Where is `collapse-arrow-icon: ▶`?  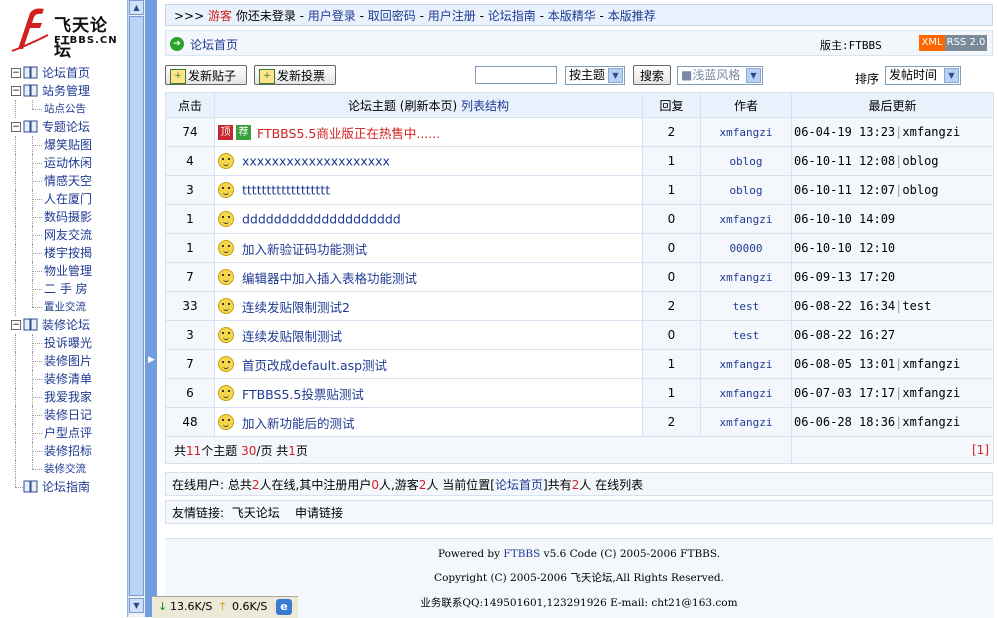 collapse-arrow-icon: ▶ is located at coordinates (151, 360).